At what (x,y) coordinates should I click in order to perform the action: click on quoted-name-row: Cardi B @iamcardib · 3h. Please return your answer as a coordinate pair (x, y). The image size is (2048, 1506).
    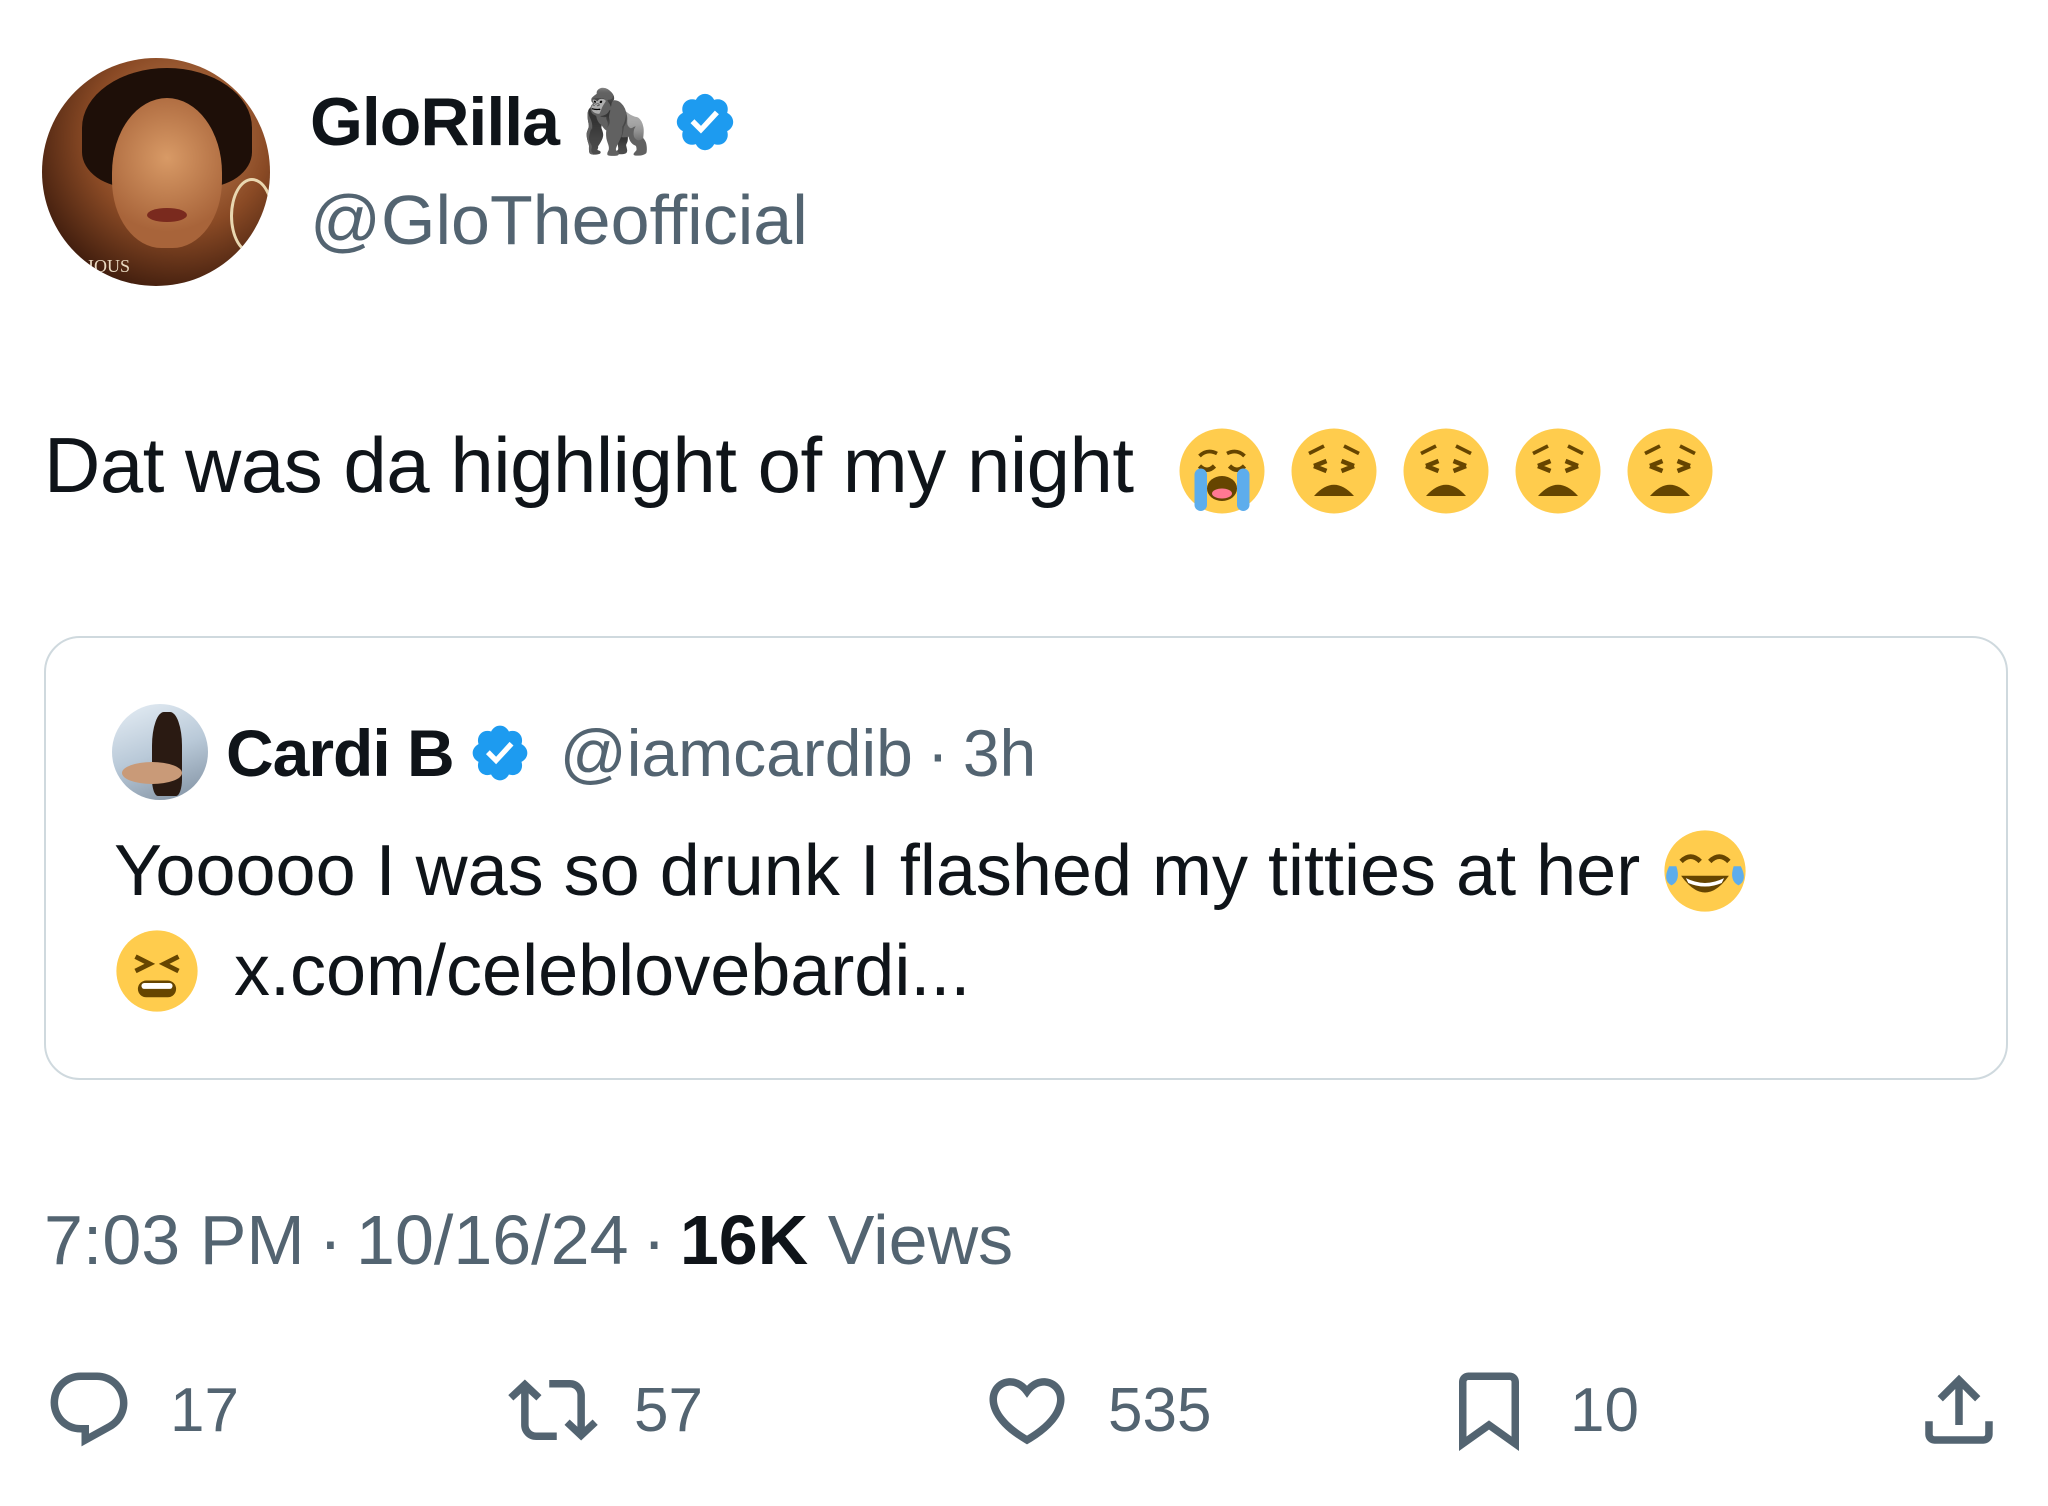
    Looking at the image, I should click on (631, 753).